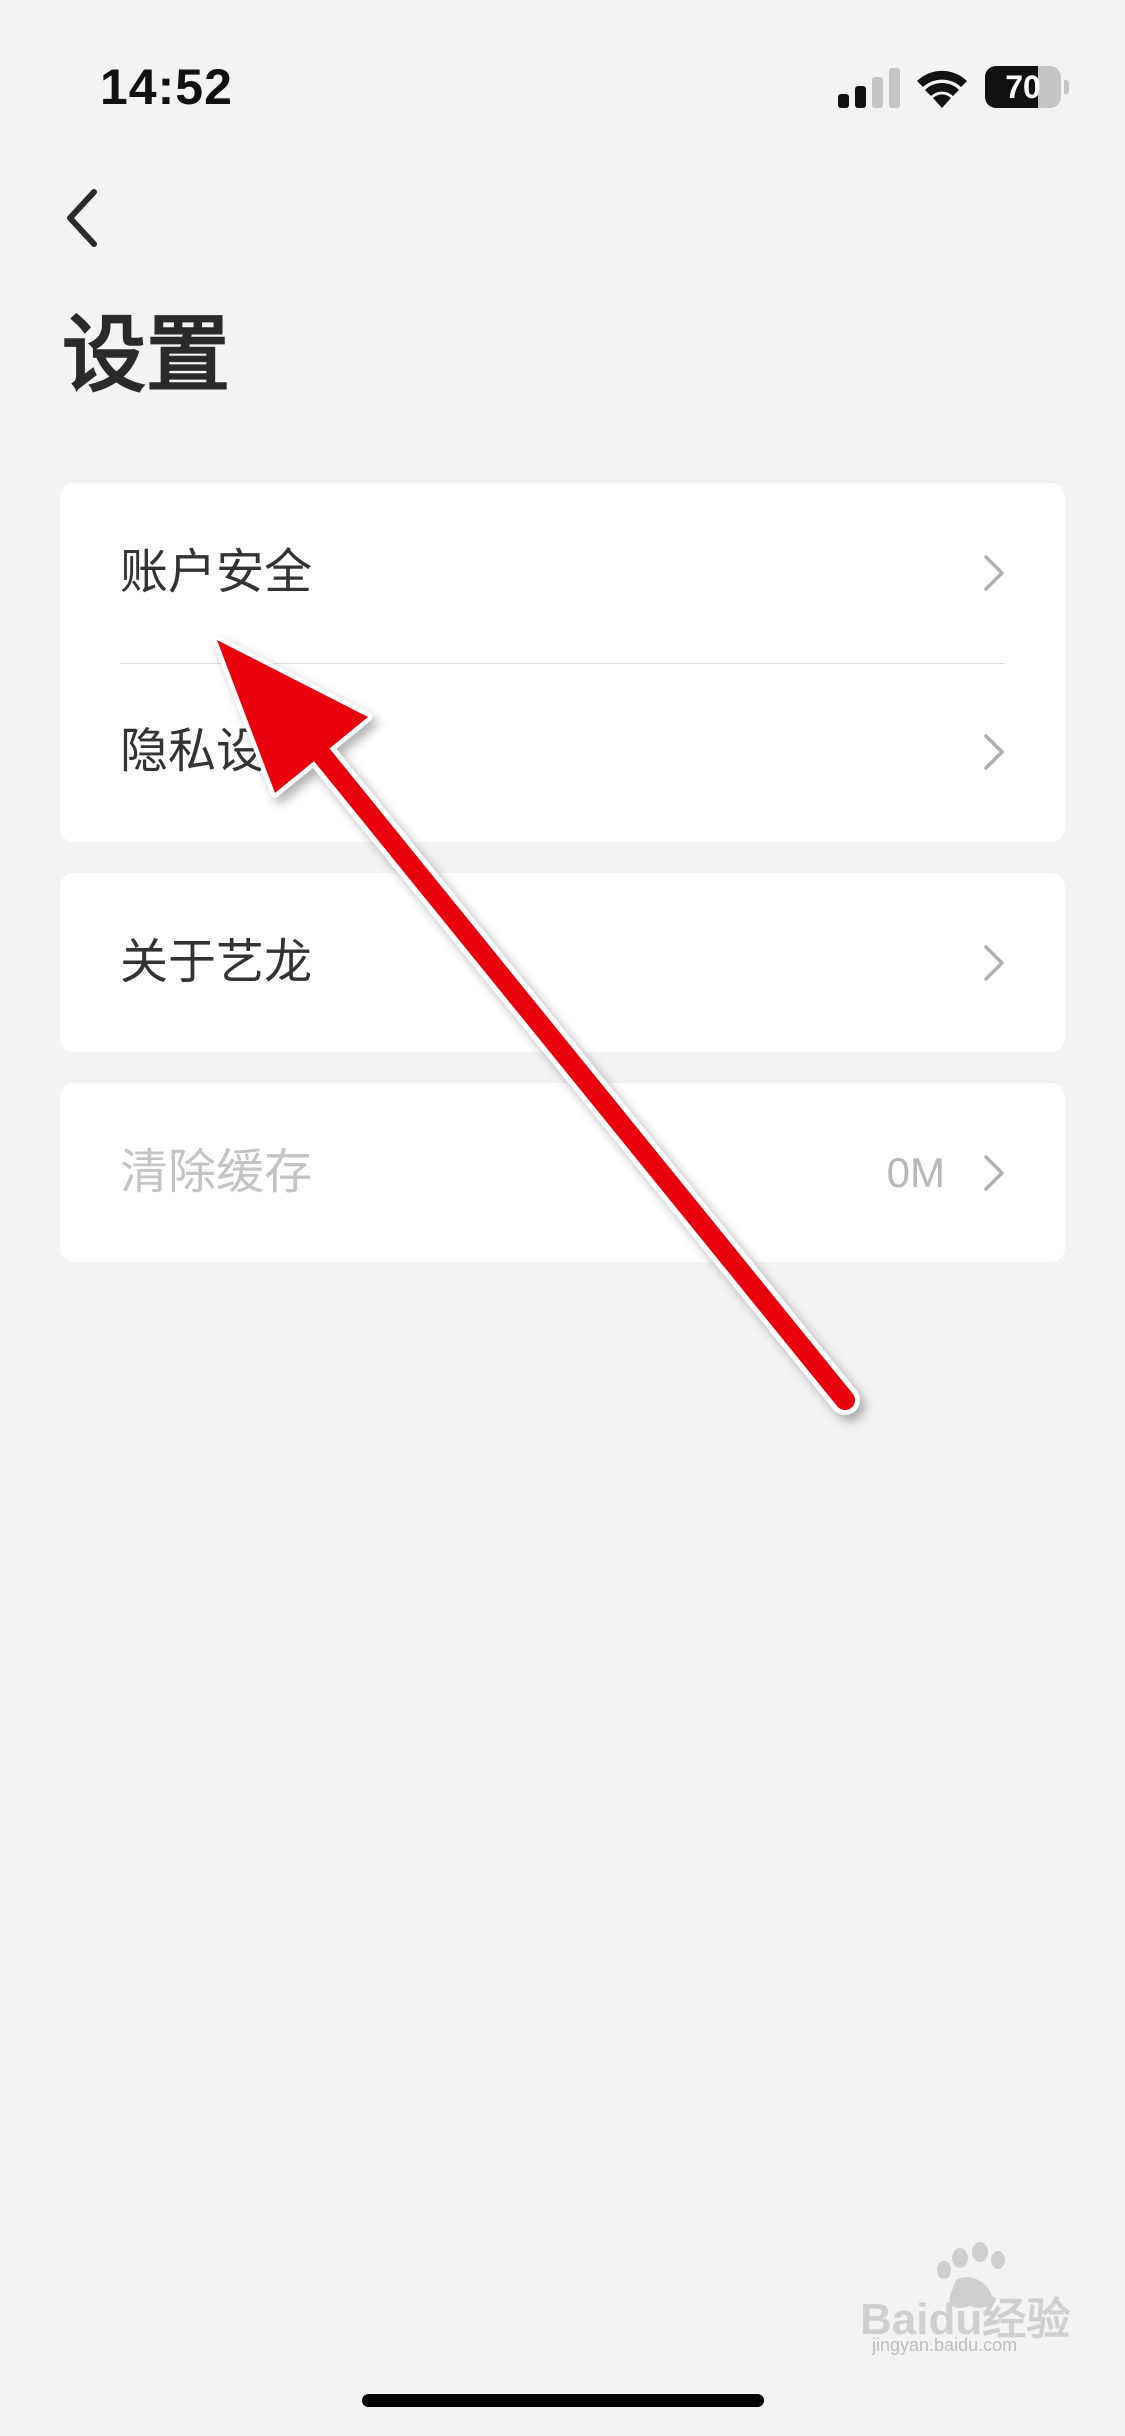 This screenshot has width=1125, height=2436. Describe the element at coordinates (216, 751) in the screenshot. I see `settings-item-label: 隐私设置` at that location.